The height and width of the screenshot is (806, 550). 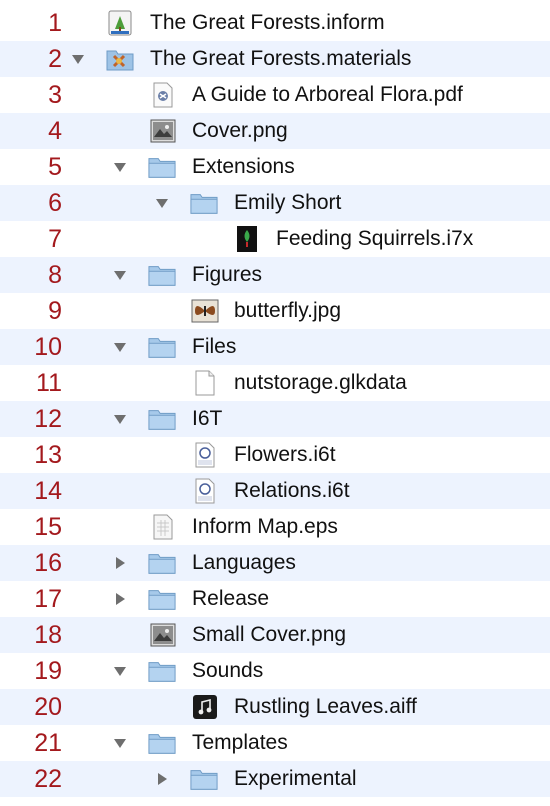 I want to click on tree-row-13: 13 Flowers.i6t, so click(x=275, y=455).